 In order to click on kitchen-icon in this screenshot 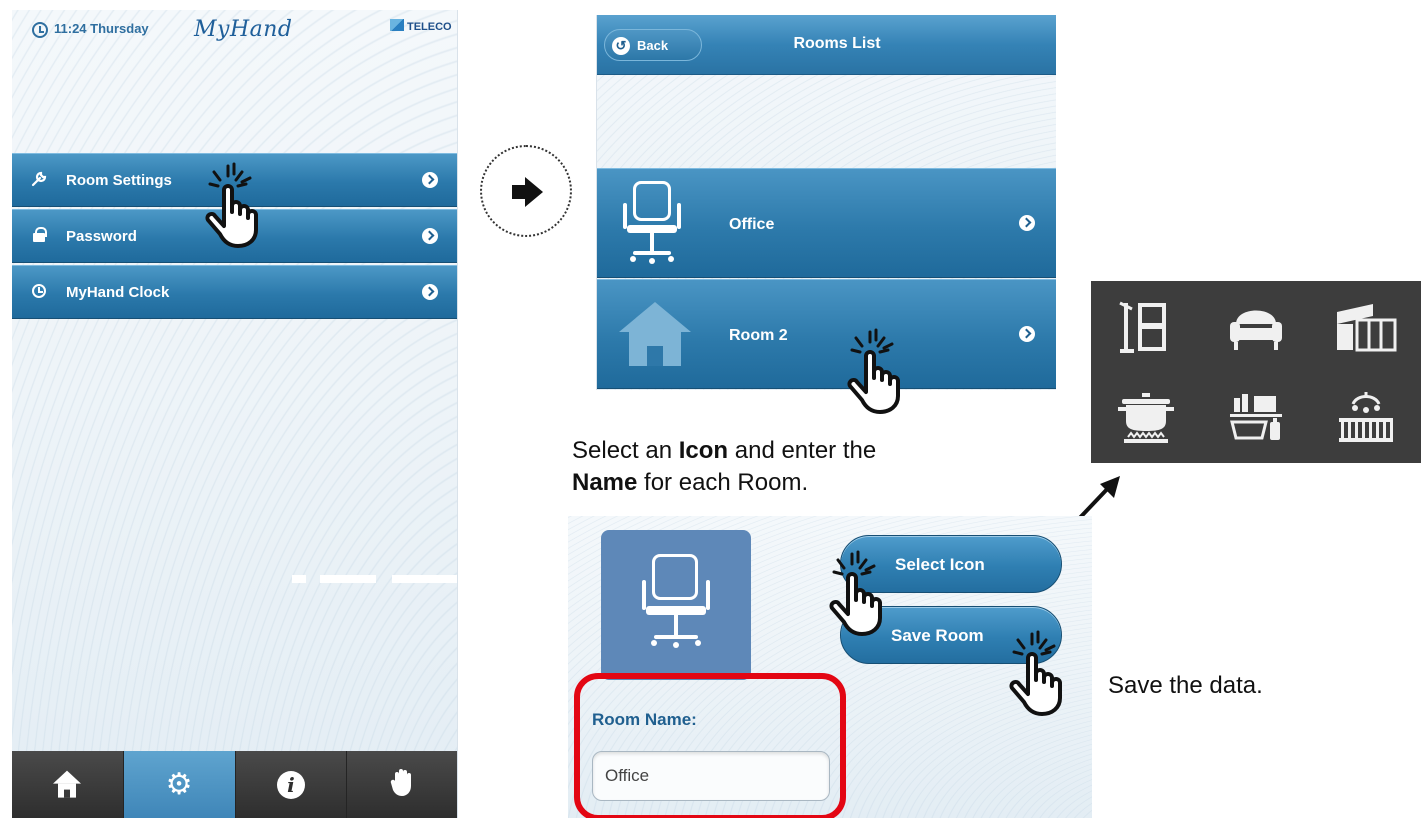, I will do `click(1142, 327)`.